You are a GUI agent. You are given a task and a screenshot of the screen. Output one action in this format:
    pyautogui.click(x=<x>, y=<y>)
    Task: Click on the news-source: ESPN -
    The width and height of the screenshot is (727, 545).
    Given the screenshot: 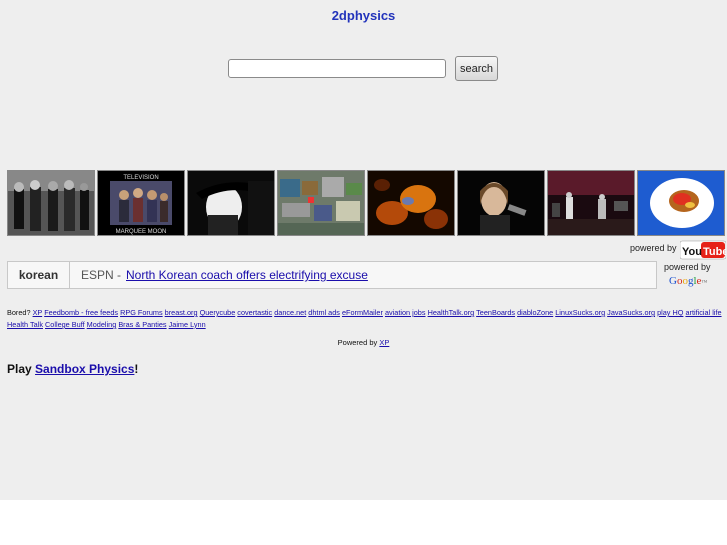 What is the action you would take?
    pyautogui.click(x=101, y=275)
    